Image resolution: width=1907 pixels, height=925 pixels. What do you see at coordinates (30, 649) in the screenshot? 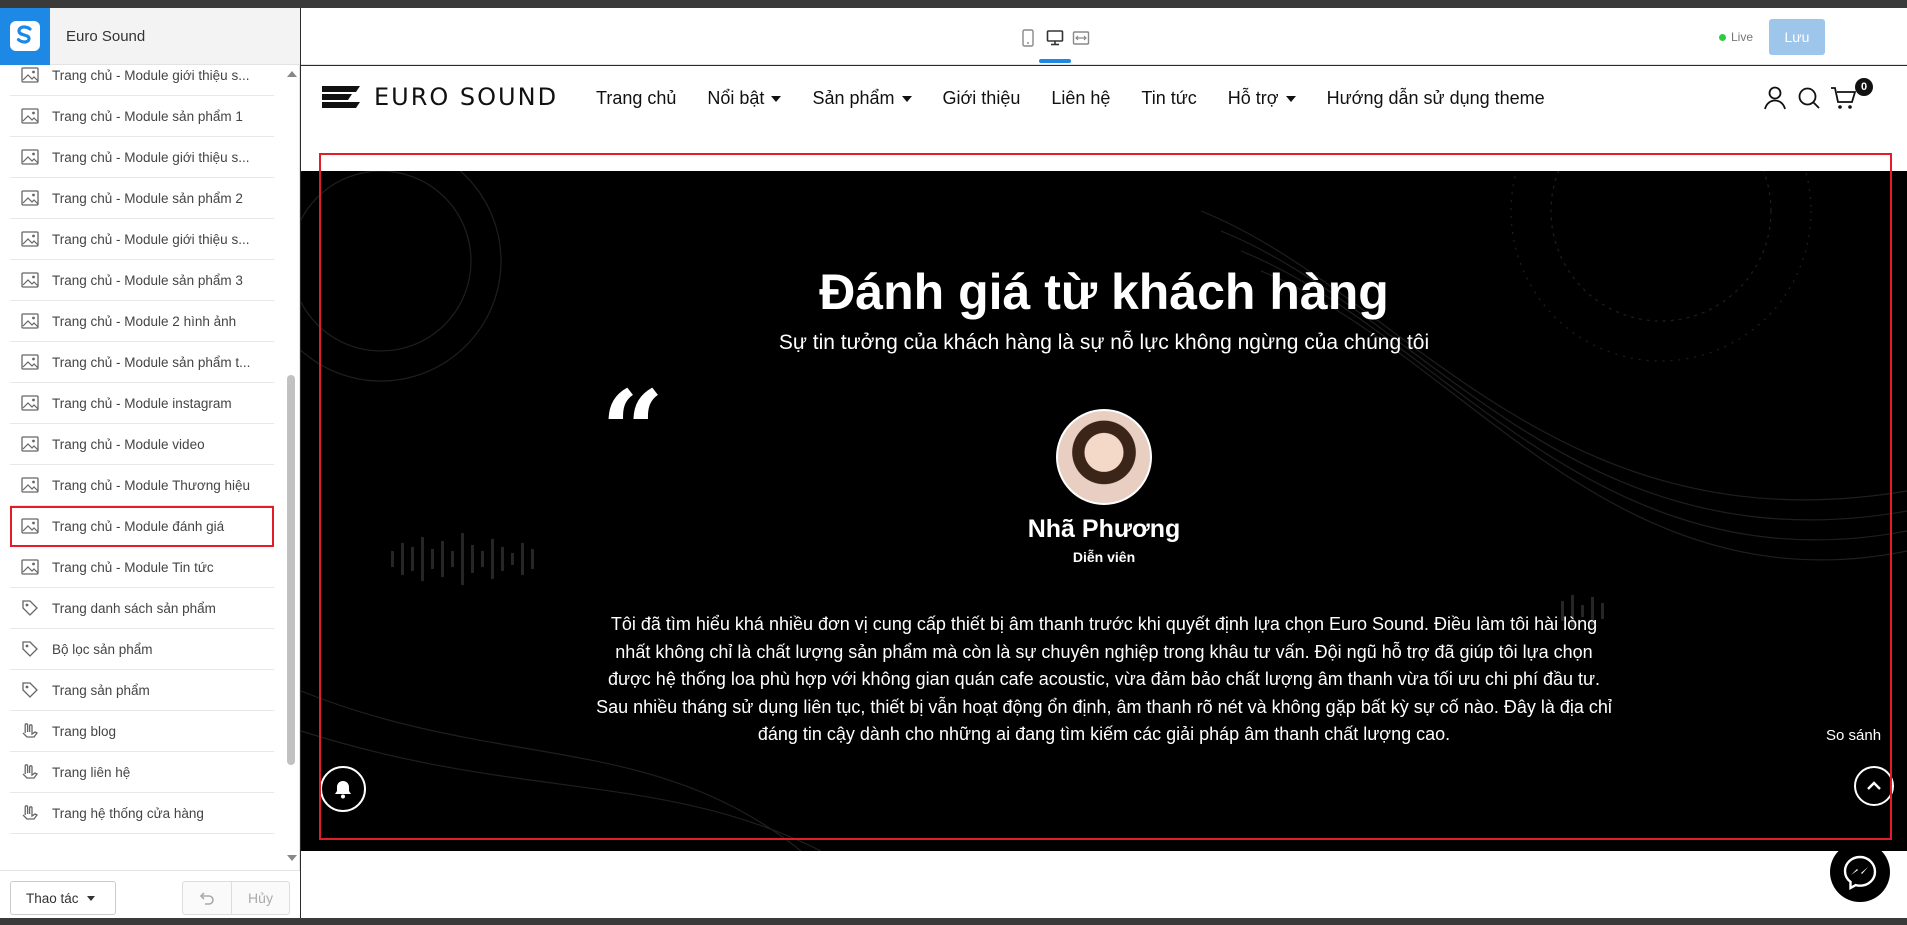
I see `tag-icon` at bounding box center [30, 649].